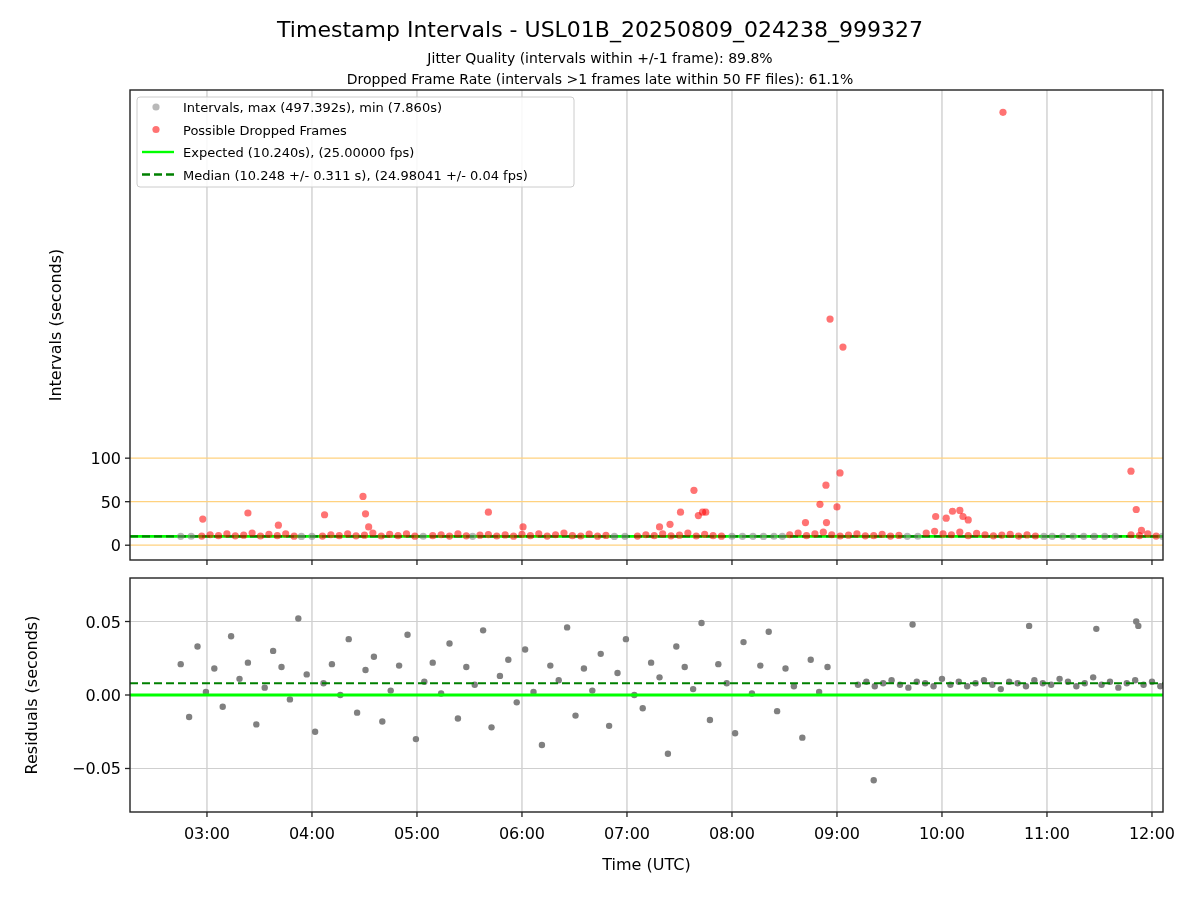  Describe the element at coordinates (105, 459) in the screenshot. I see `tick-label: 100` at that location.